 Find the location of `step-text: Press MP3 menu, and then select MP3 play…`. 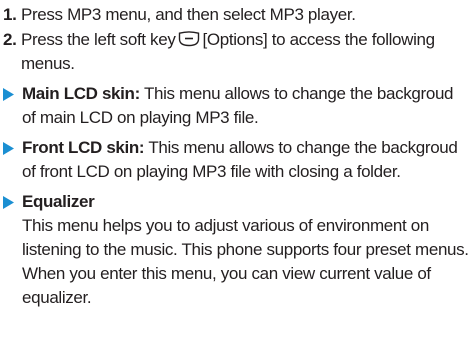

step-text: Press MP3 menu, and then select MP3 play… is located at coordinates (188, 14).